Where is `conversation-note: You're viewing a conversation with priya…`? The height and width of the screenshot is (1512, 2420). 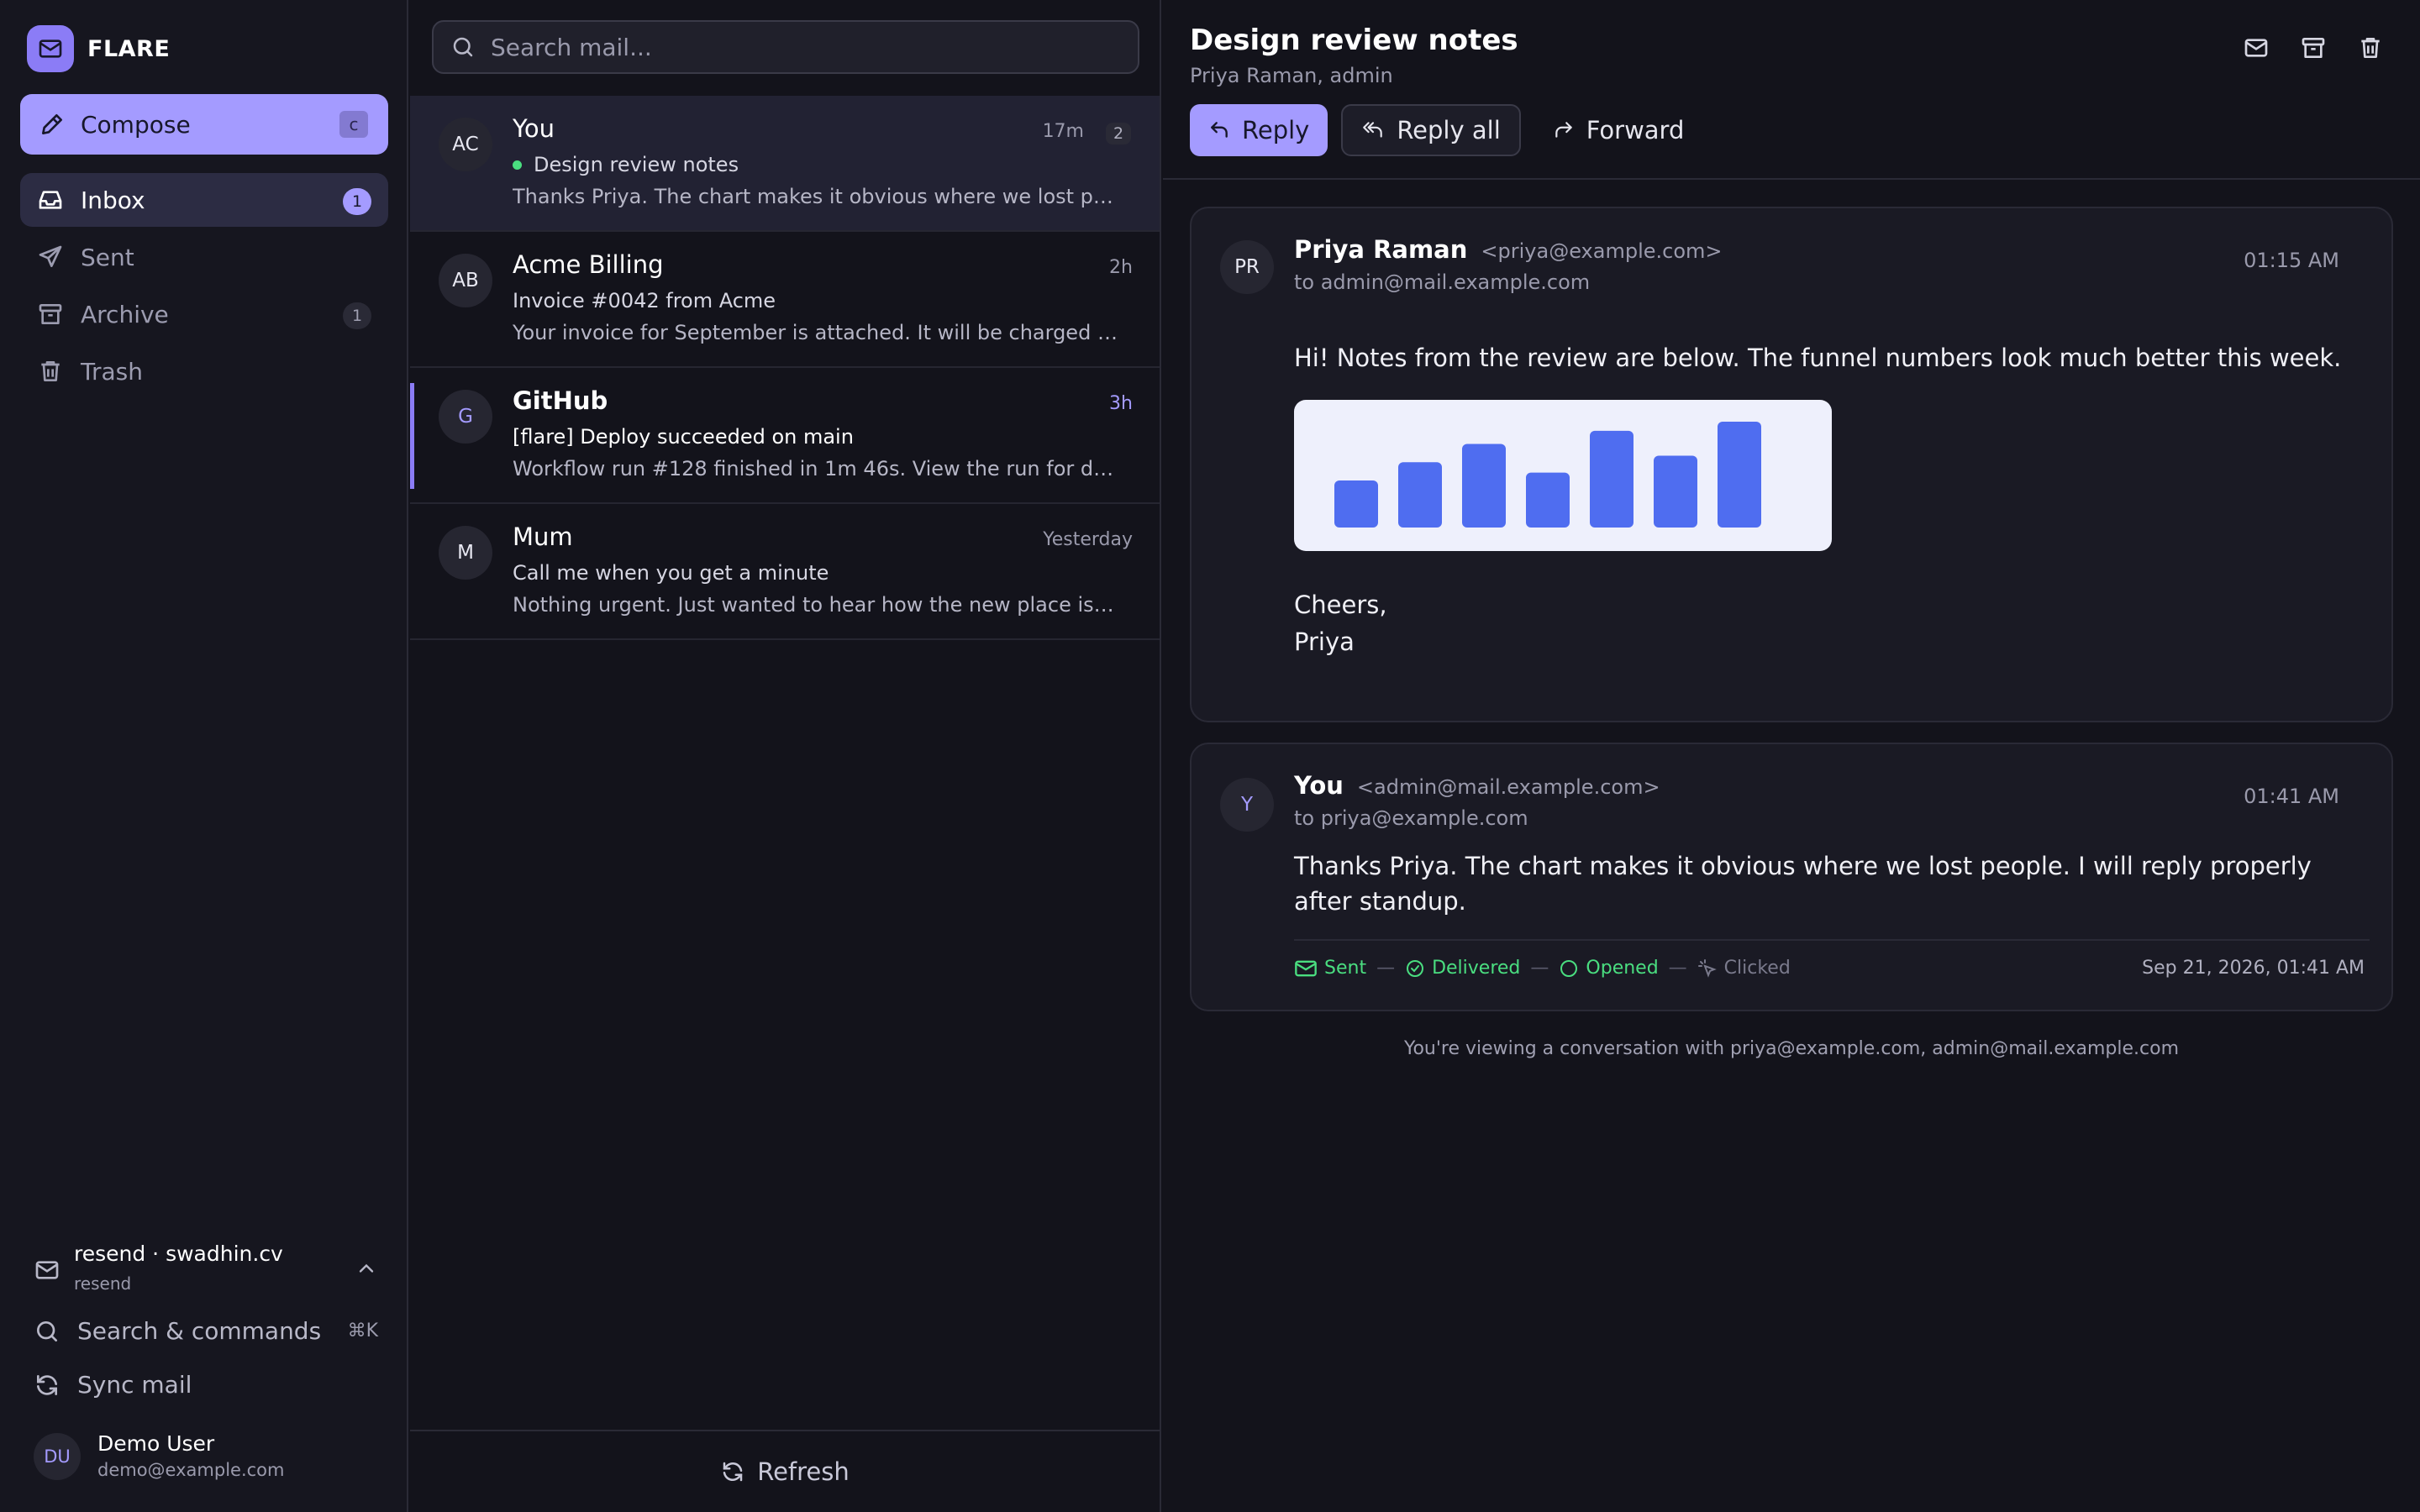
conversation-note: You're viewing a conversation with priya… is located at coordinates (1792, 1048).